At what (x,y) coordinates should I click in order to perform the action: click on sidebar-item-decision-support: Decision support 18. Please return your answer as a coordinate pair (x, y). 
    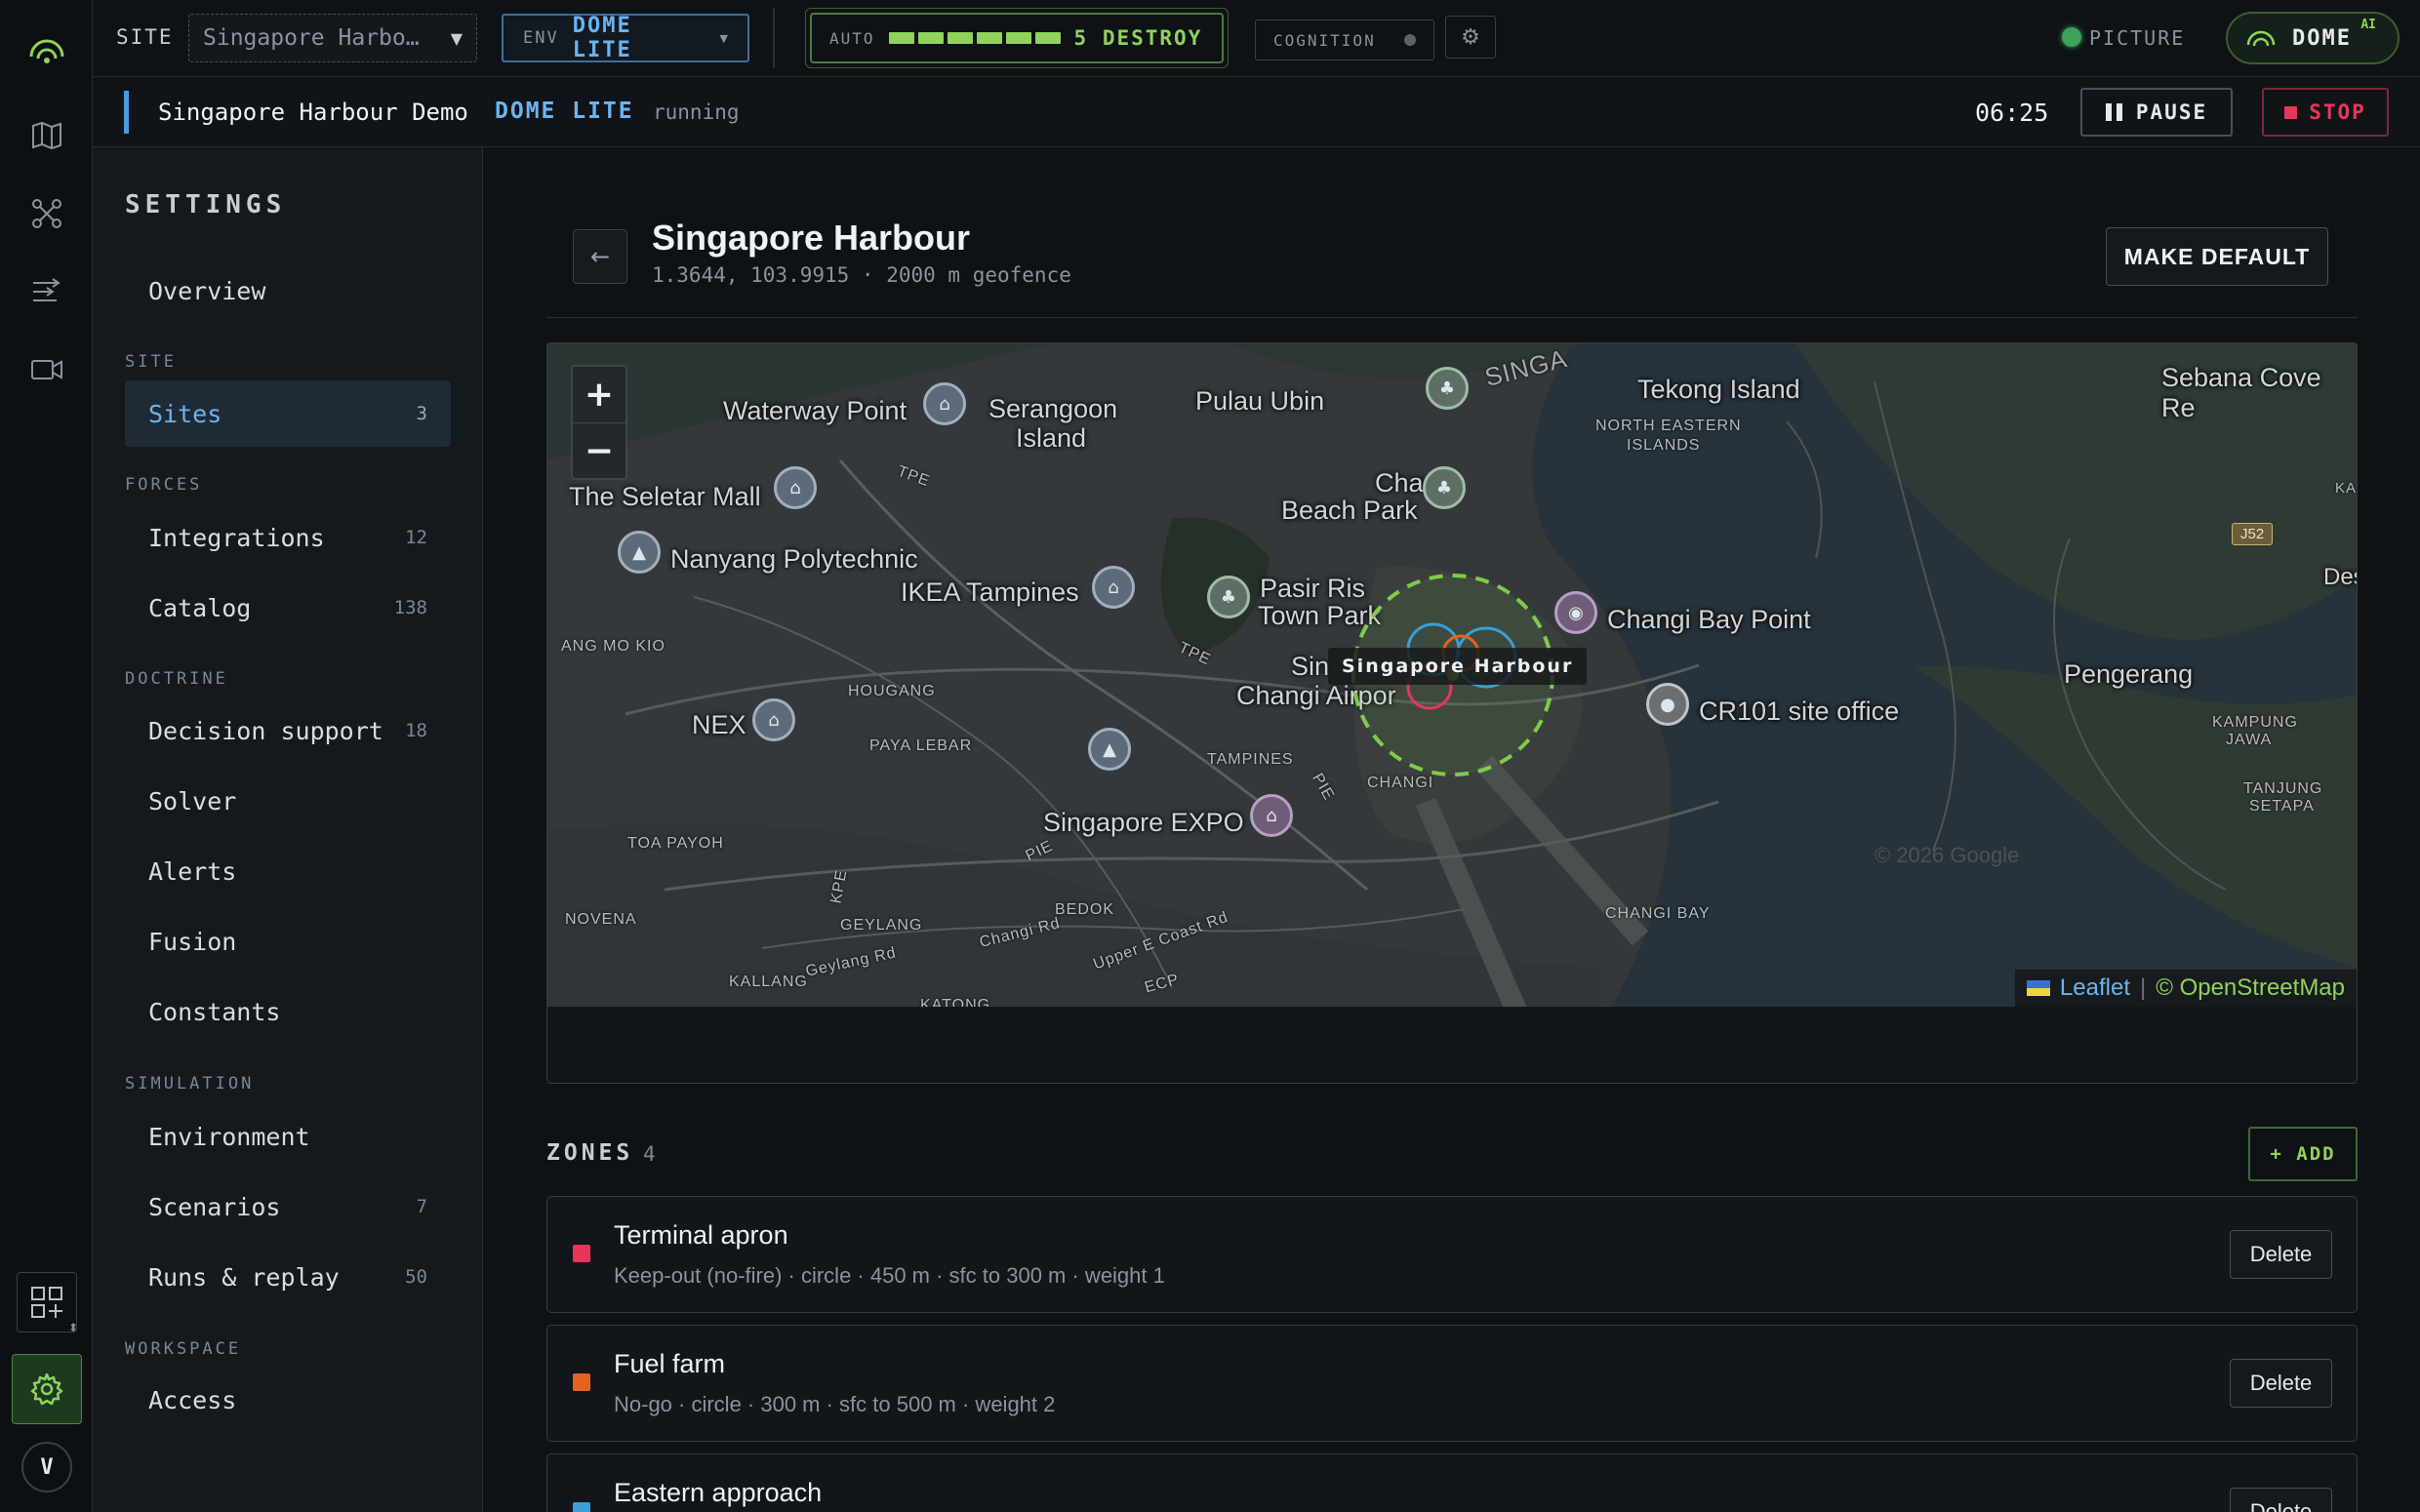
    Looking at the image, I should click on (288, 730).